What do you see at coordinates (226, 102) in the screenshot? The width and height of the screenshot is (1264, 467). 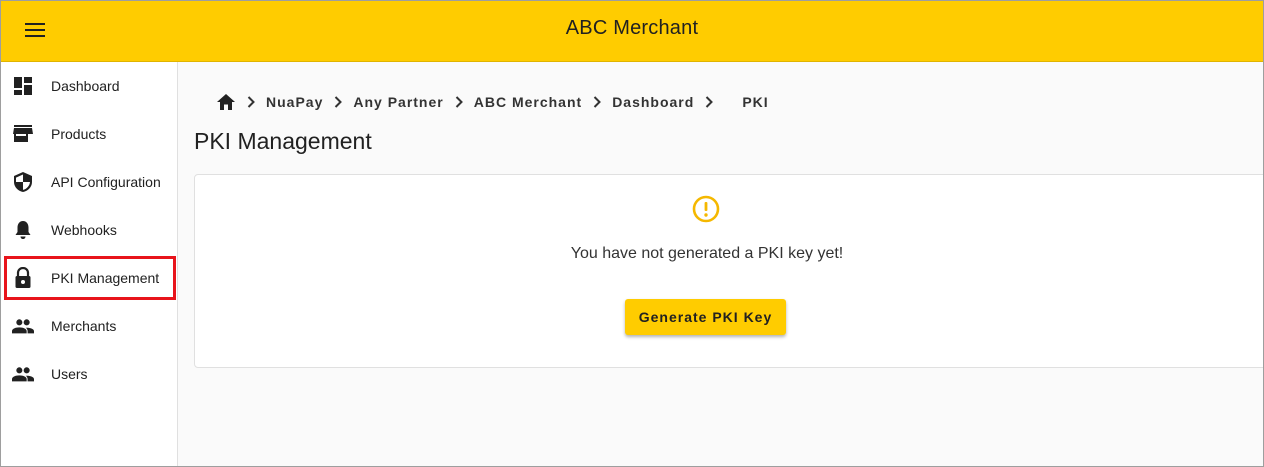 I see `home-icon` at bounding box center [226, 102].